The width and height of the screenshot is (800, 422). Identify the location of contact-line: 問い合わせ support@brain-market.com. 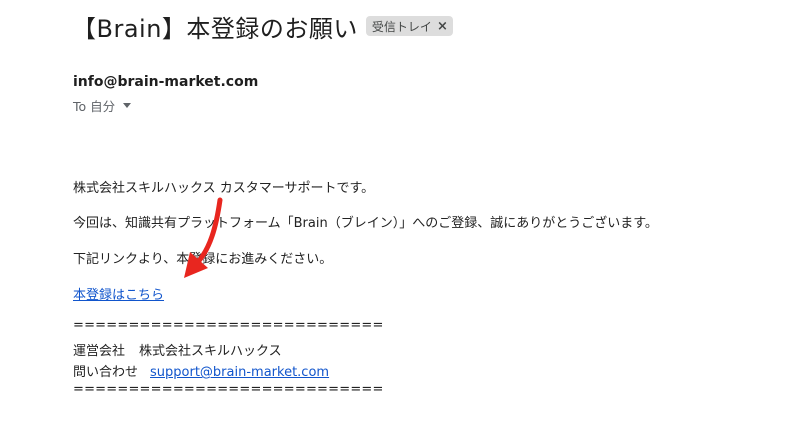
(201, 370).